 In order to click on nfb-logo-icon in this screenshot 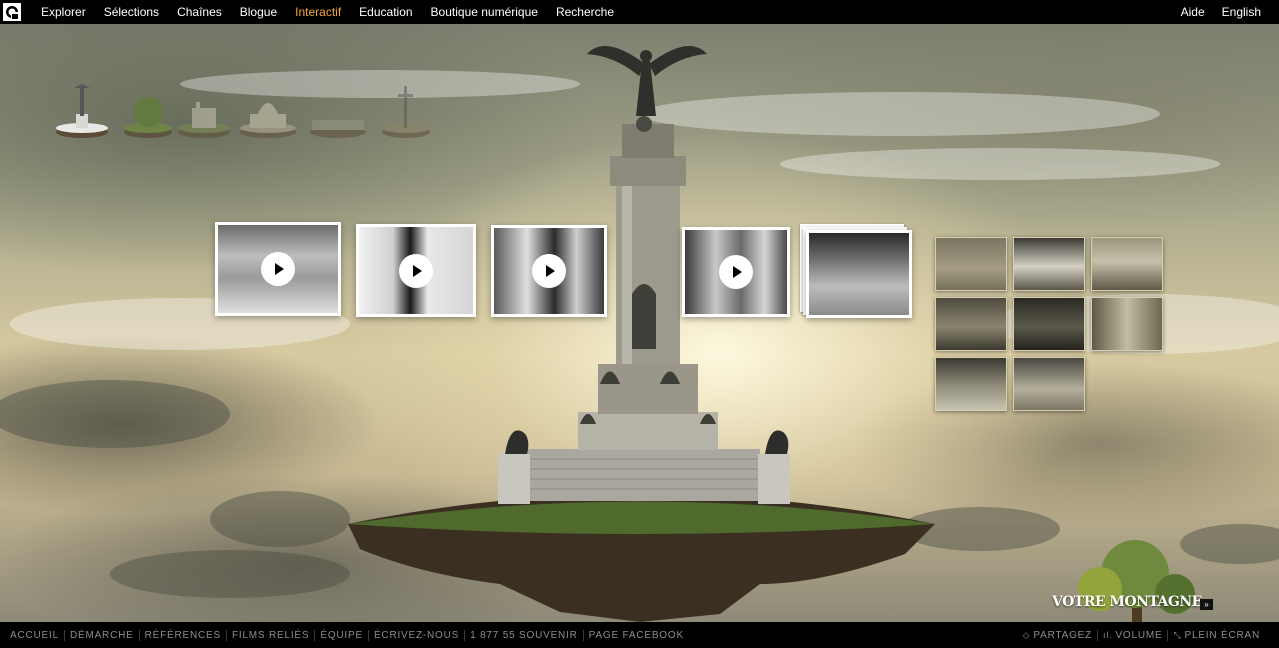, I will do `click(12, 12)`.